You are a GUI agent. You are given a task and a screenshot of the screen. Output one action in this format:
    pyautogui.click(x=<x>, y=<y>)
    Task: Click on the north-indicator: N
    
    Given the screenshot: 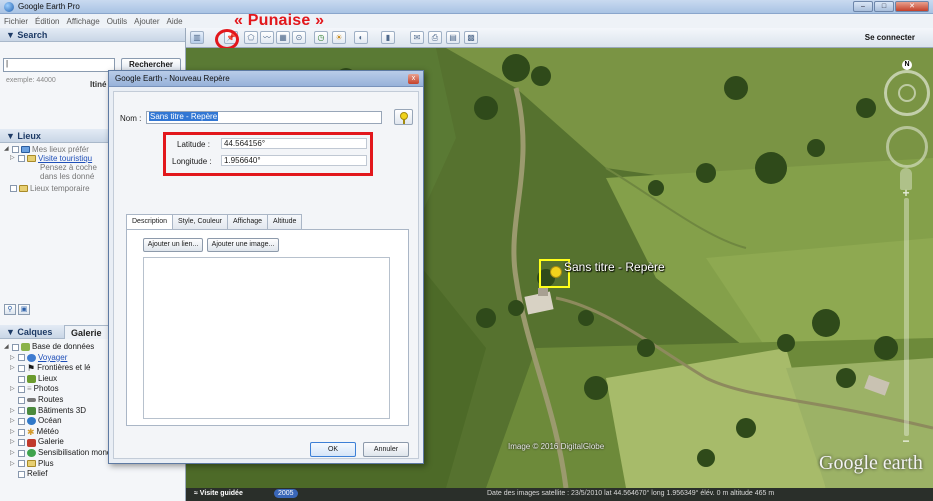 What is the action you would take?
    pyautogui.click(x=907, y=65)
    